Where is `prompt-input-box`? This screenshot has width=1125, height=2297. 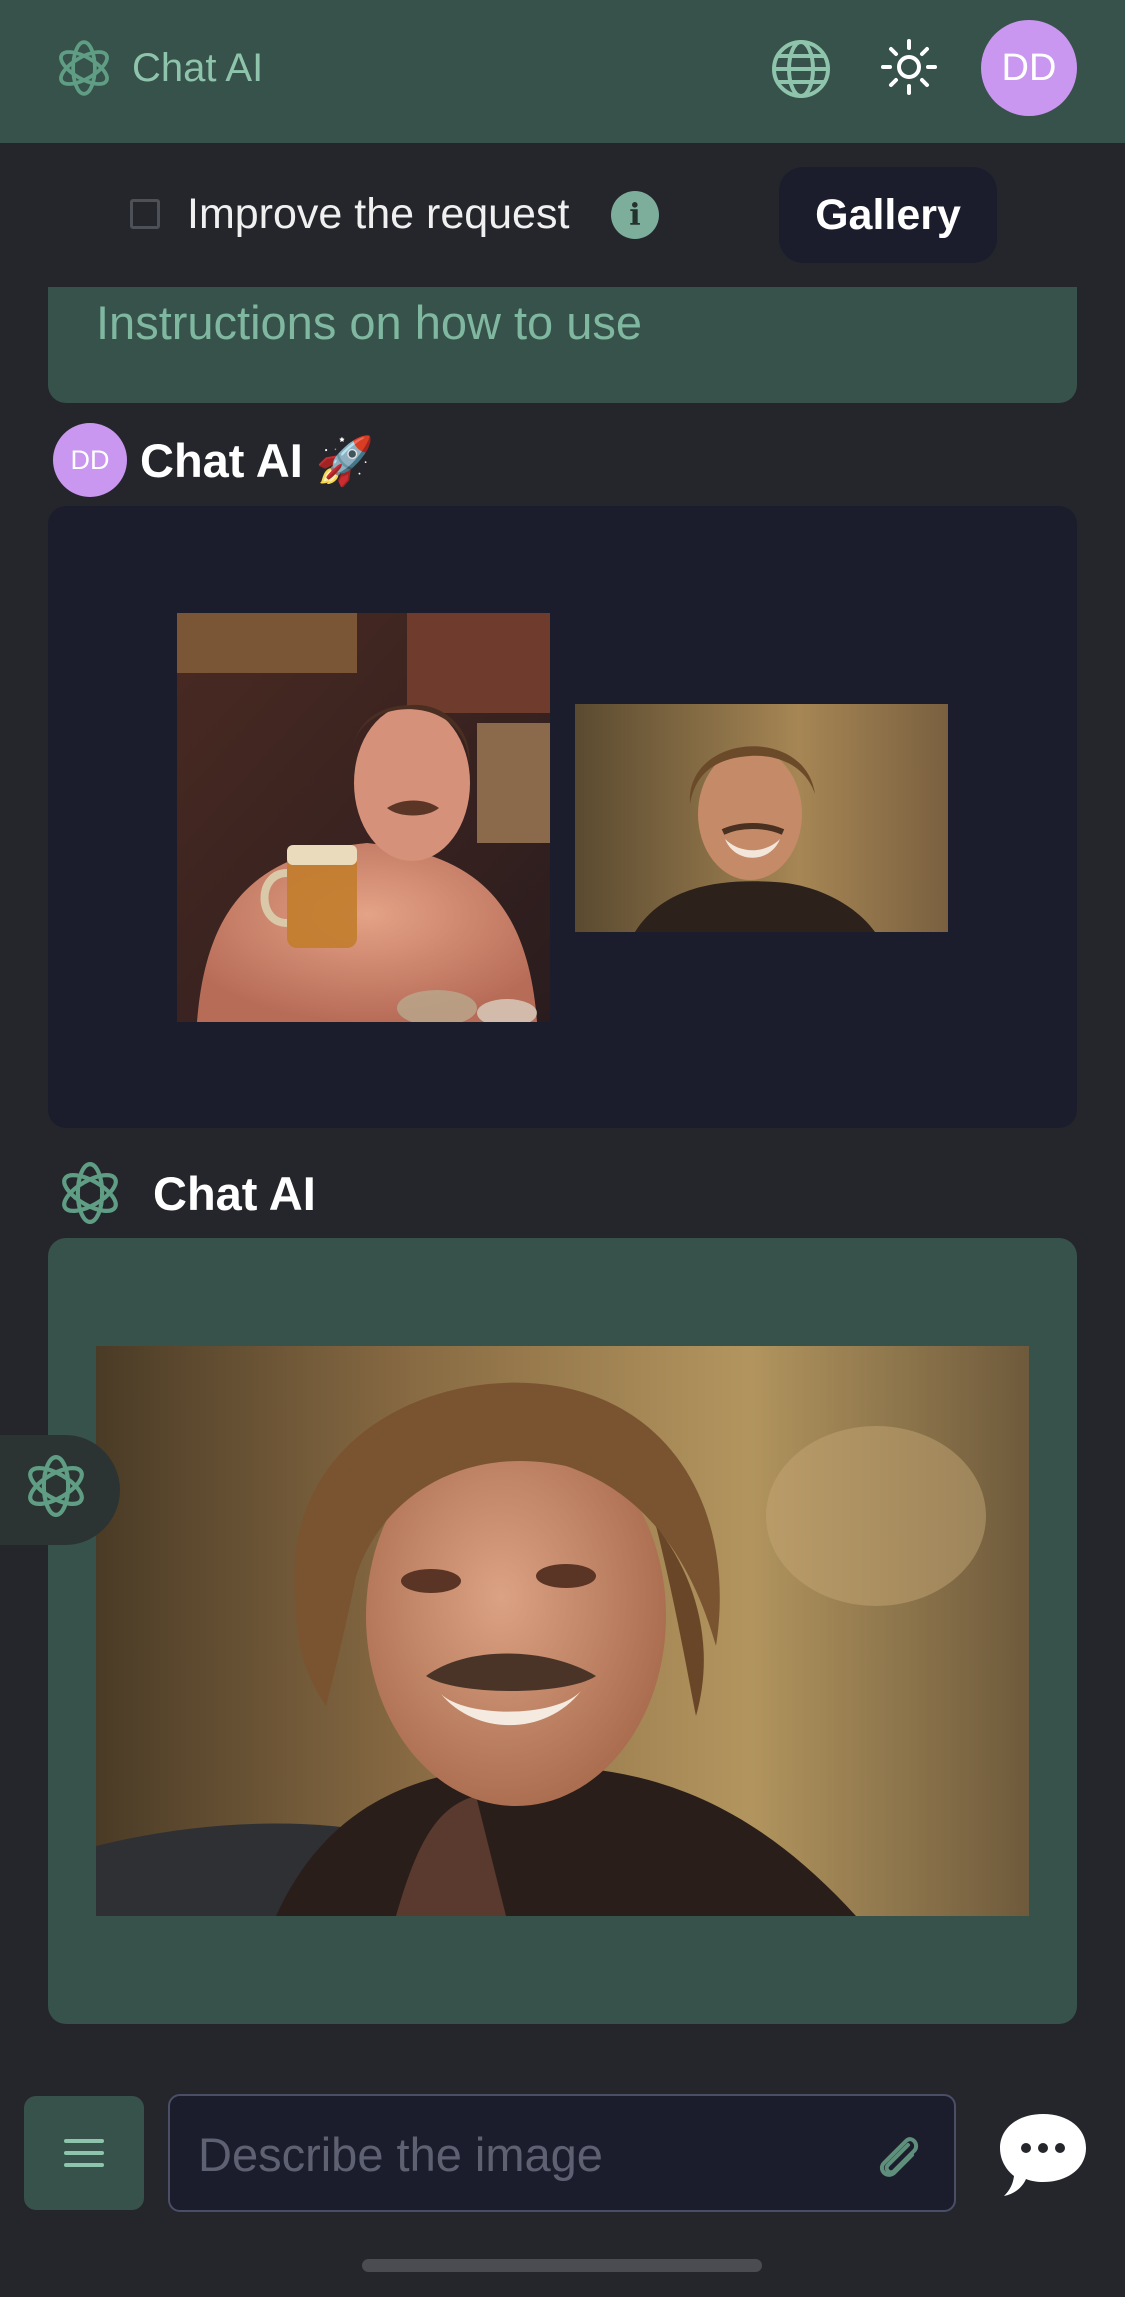 prompt-input-box is located at coordinates (562, 2153).